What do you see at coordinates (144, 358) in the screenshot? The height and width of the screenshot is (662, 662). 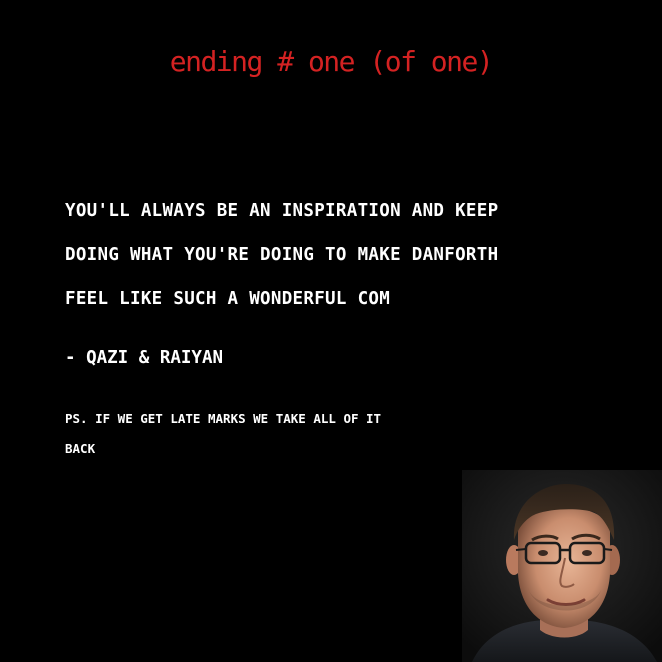 I see `signature: - QAZI & RAIYAN` at bounding box center [144, 358].